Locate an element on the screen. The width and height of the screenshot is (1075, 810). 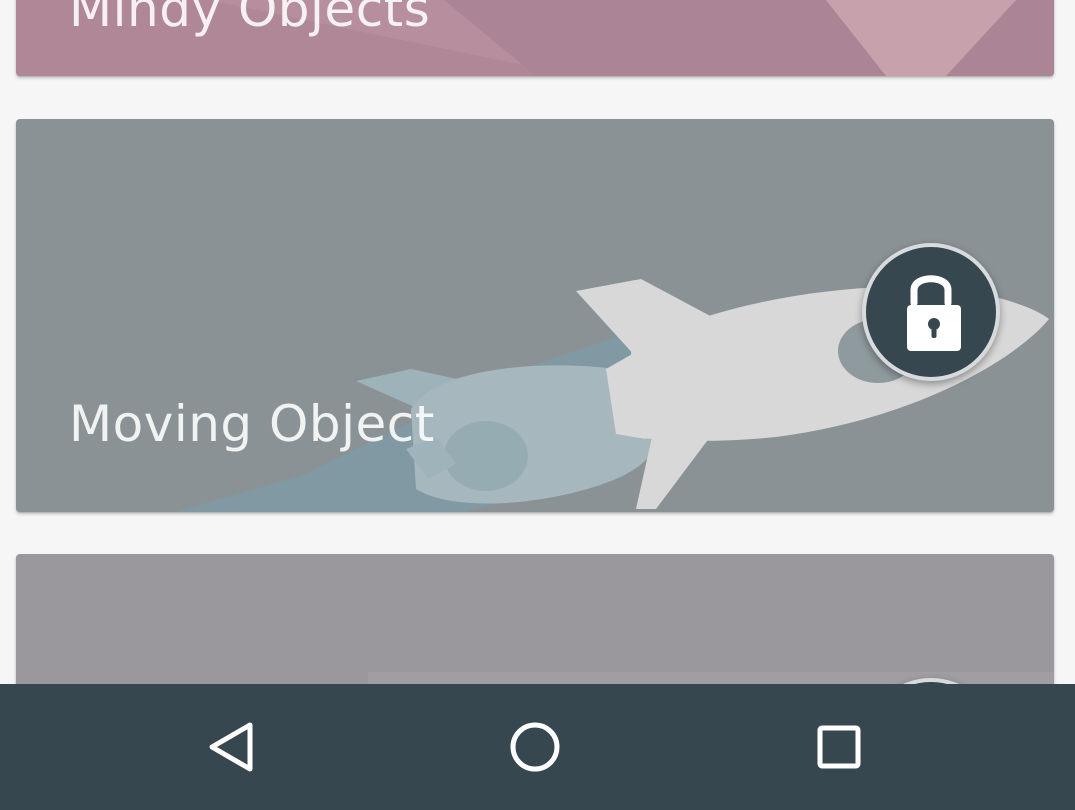
back-button is located at coordinates (232, 747).